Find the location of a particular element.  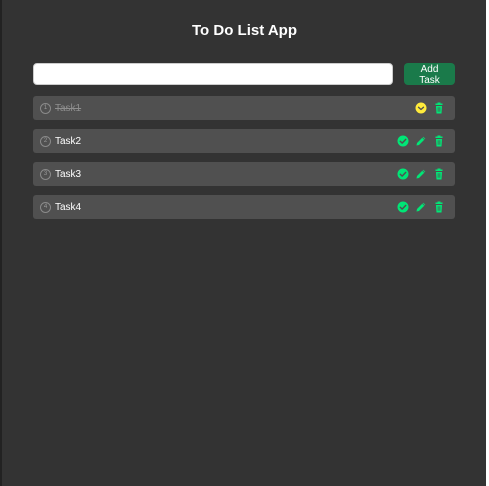

task-row: 1 Task1 is located at coordinates (244, 108).